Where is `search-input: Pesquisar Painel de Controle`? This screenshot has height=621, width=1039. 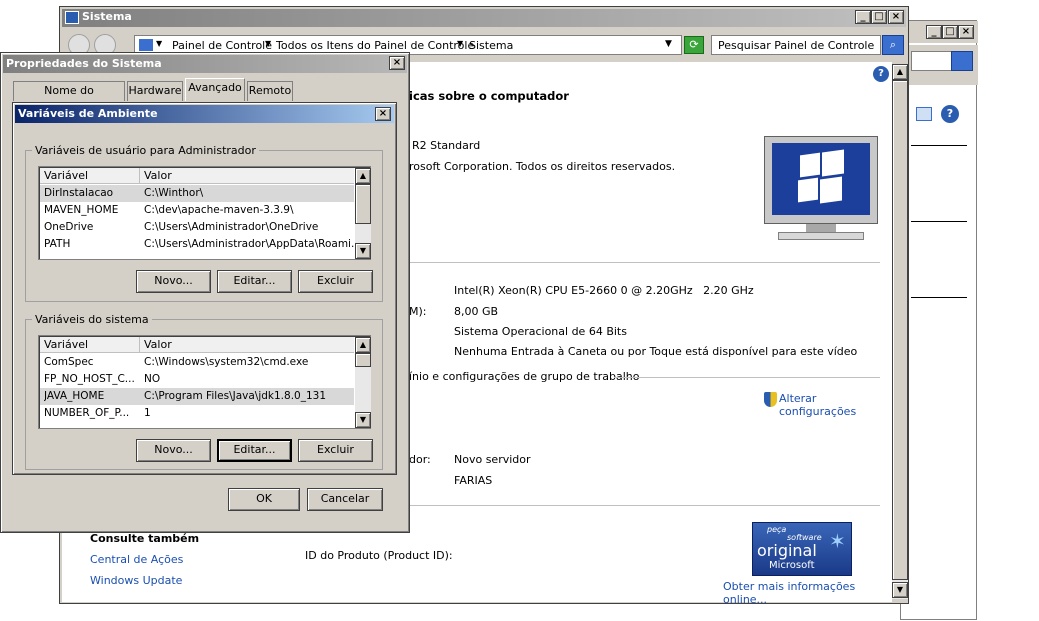
search-input: Pesquisar Painel de Controle is located at coordinates (796, 45).